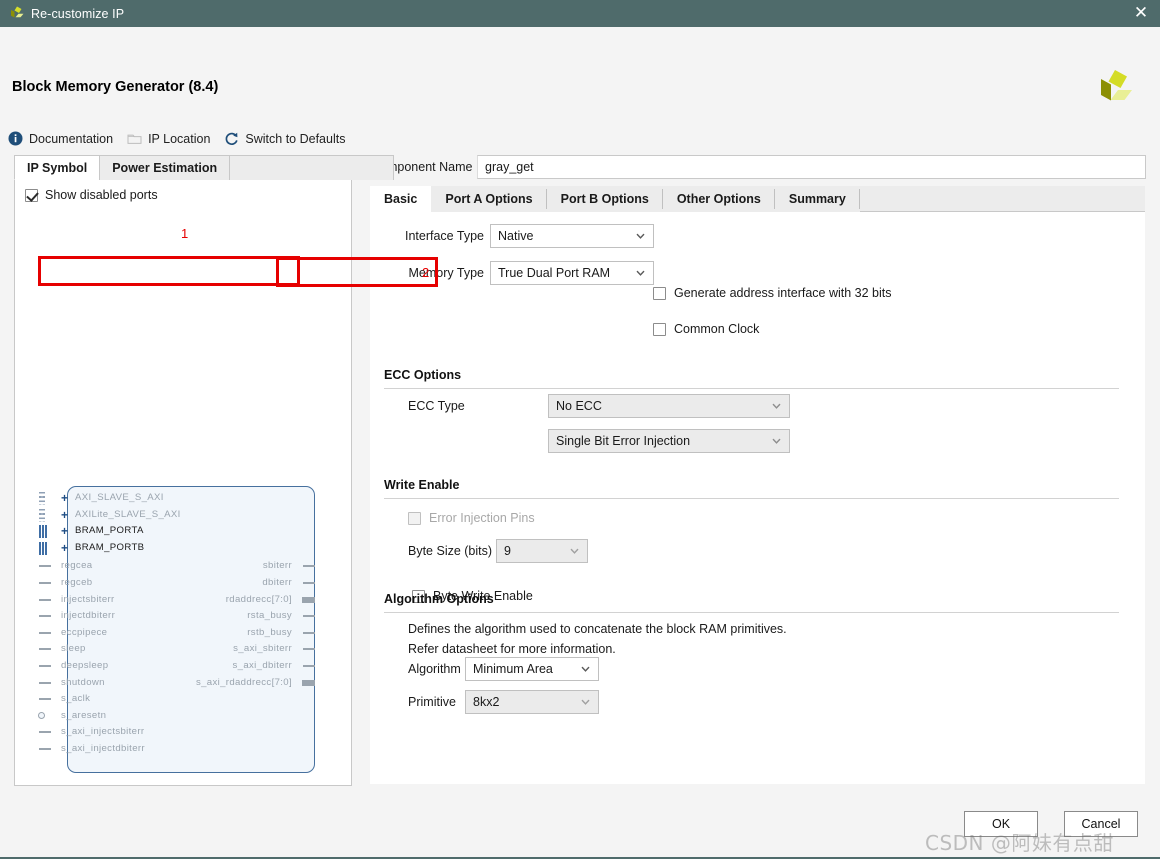  I want to click on ip-symbol-bus-label: AXILite_SLAVE_S_AXI, so click(128, 514).